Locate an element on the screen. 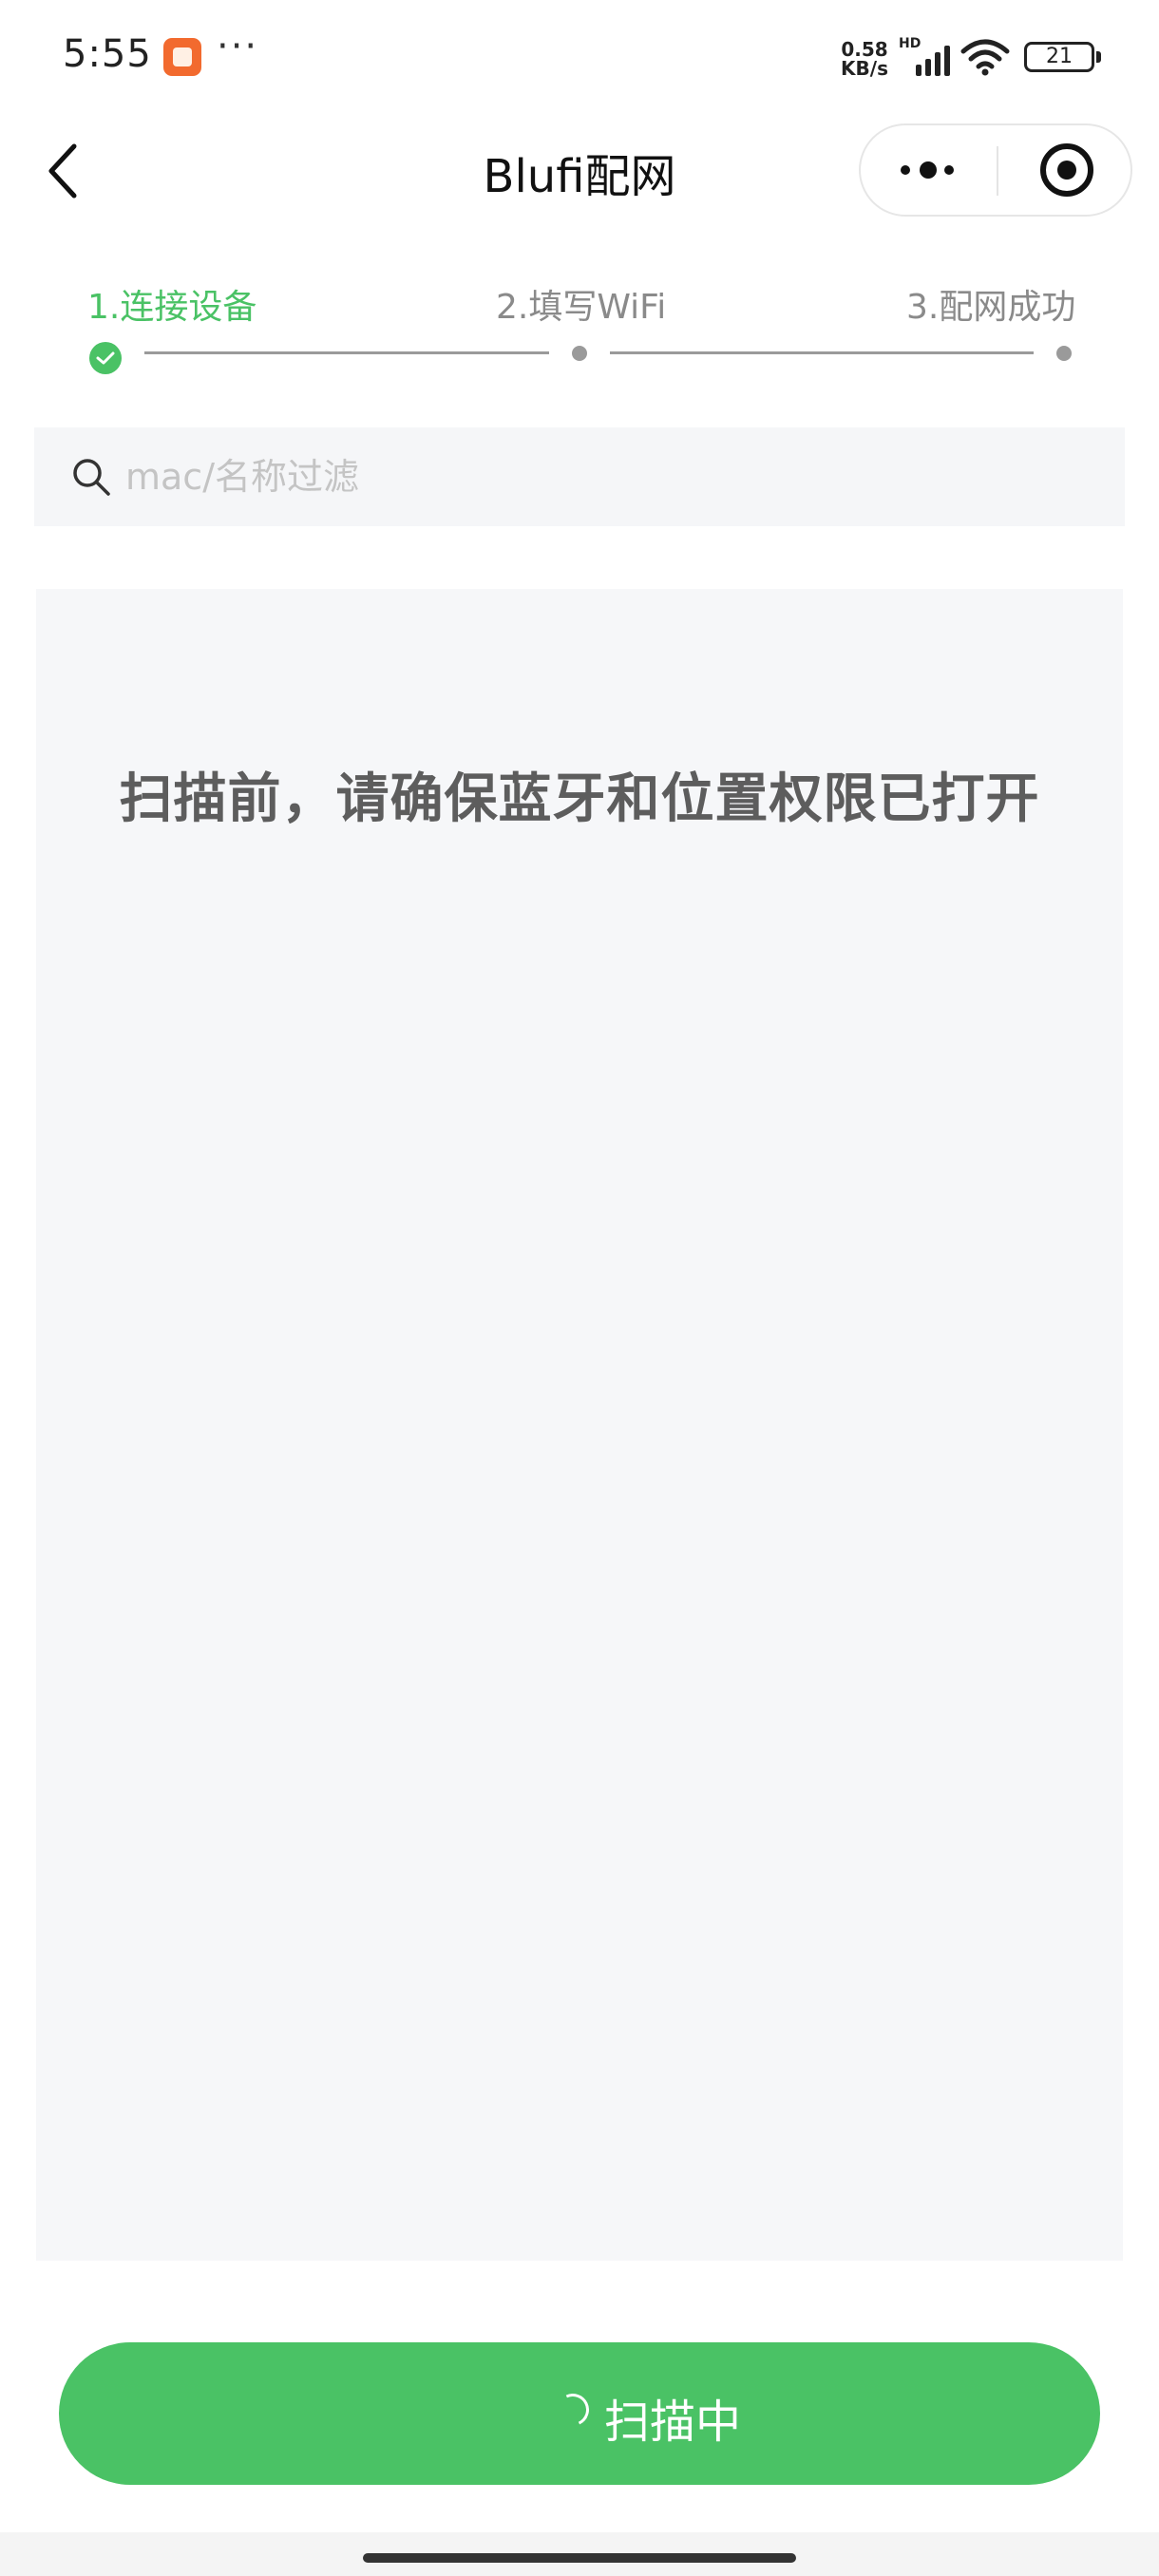 This screenshot has height=2576, width=1159. close-mini-program-button is located at coordinates (1065, 170).